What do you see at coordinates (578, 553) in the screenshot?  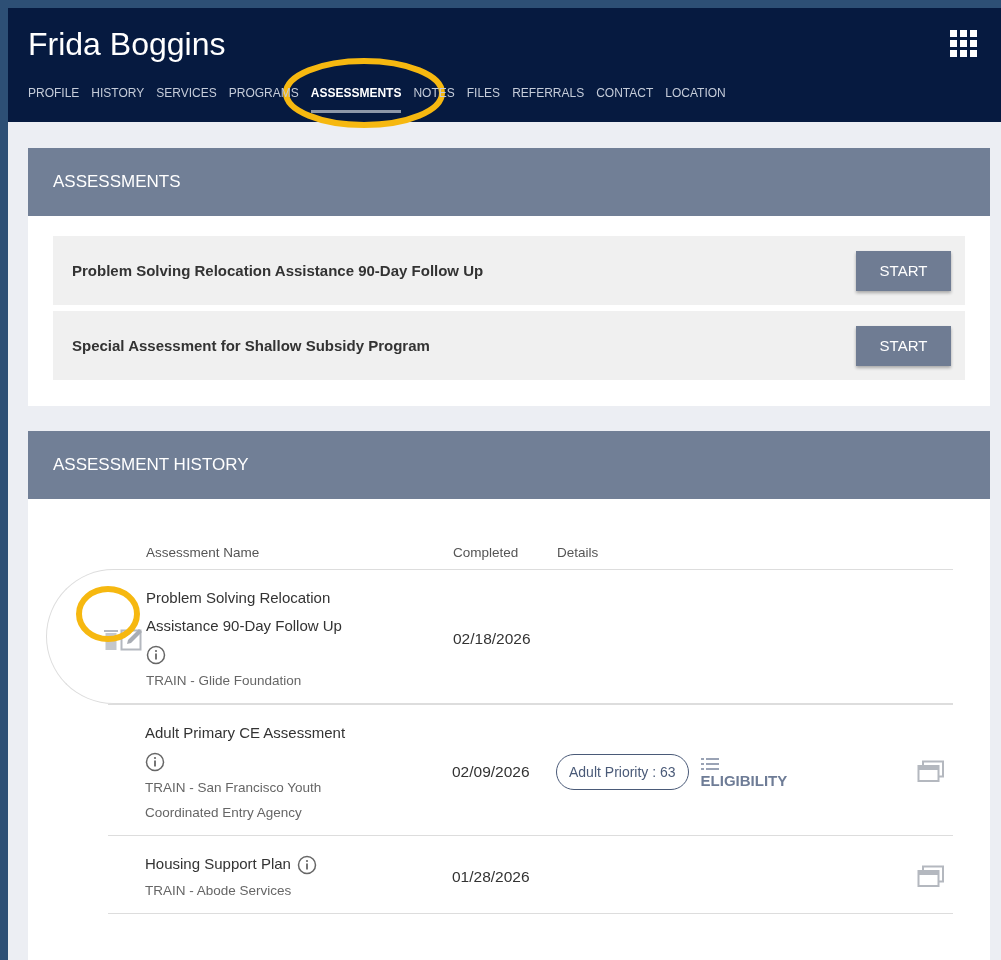 I see `column-header: Details` at bounding box center [578, 553].